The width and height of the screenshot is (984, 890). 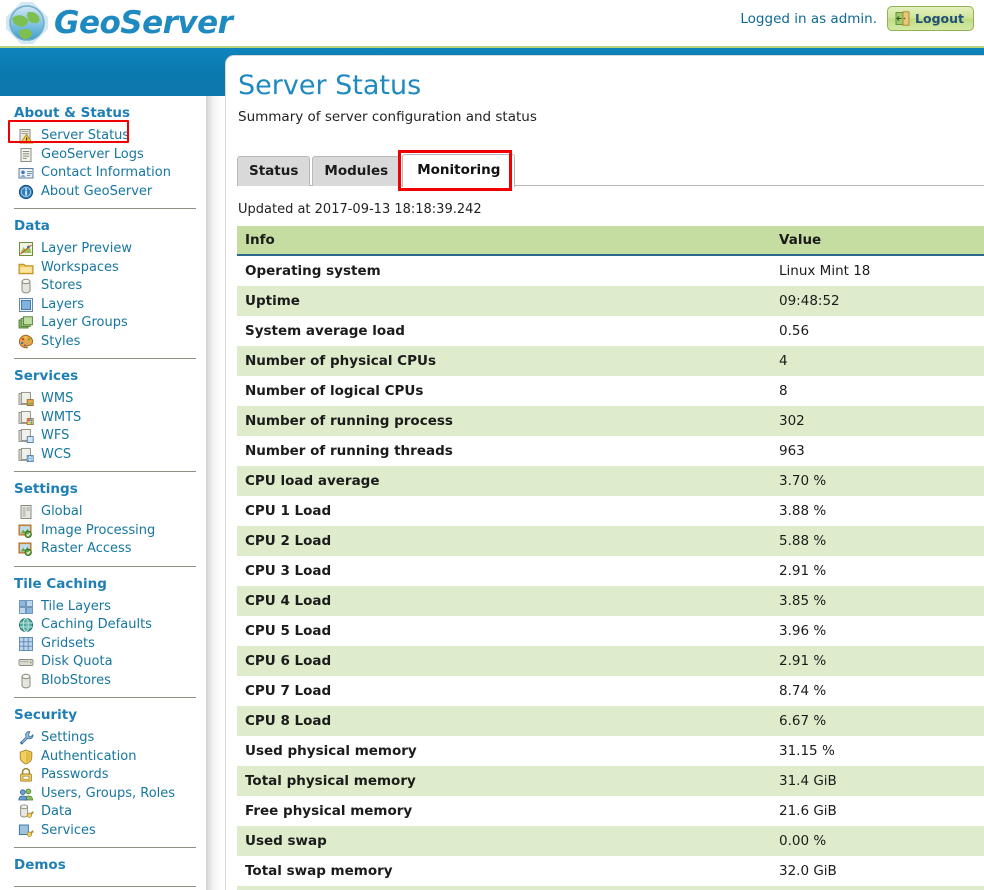 What do you see at coordinates (55, 436) in the screenshot?
I see `sidebar-item-label: WFS` at bounding box center [55, 436].